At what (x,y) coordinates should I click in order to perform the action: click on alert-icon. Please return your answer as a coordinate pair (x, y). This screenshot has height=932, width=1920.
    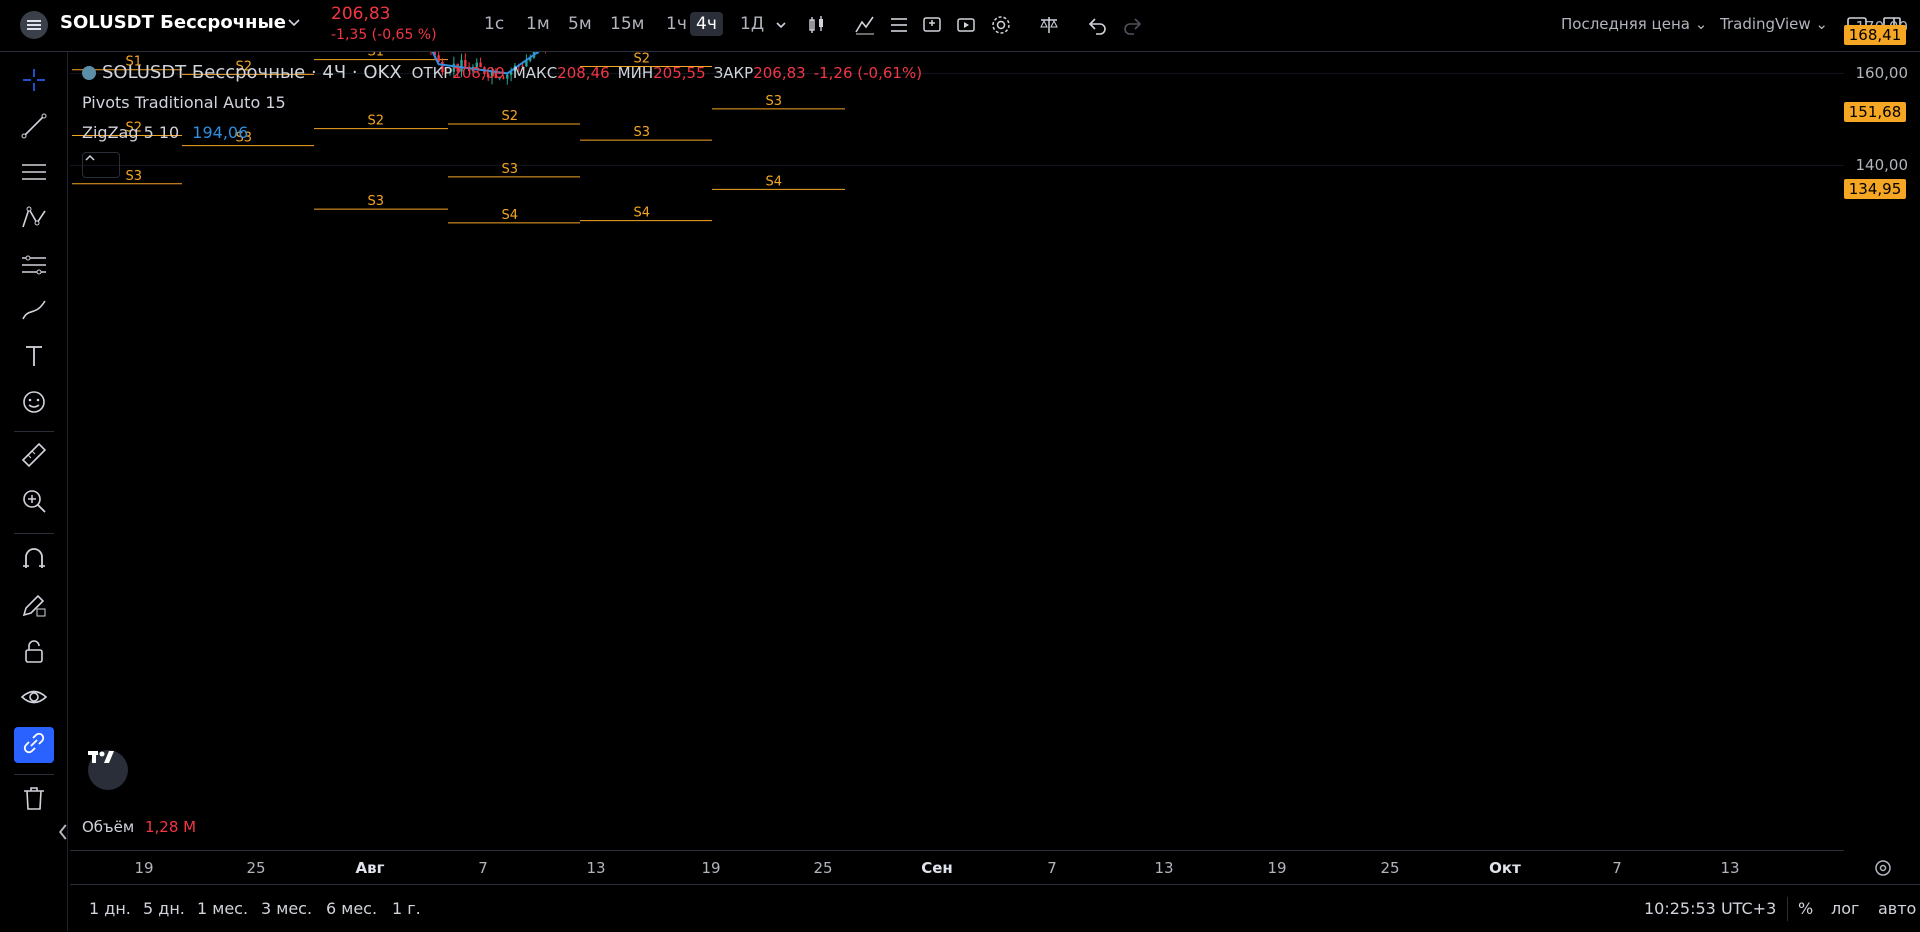
    Looking at the image, I should click on (932, 25).